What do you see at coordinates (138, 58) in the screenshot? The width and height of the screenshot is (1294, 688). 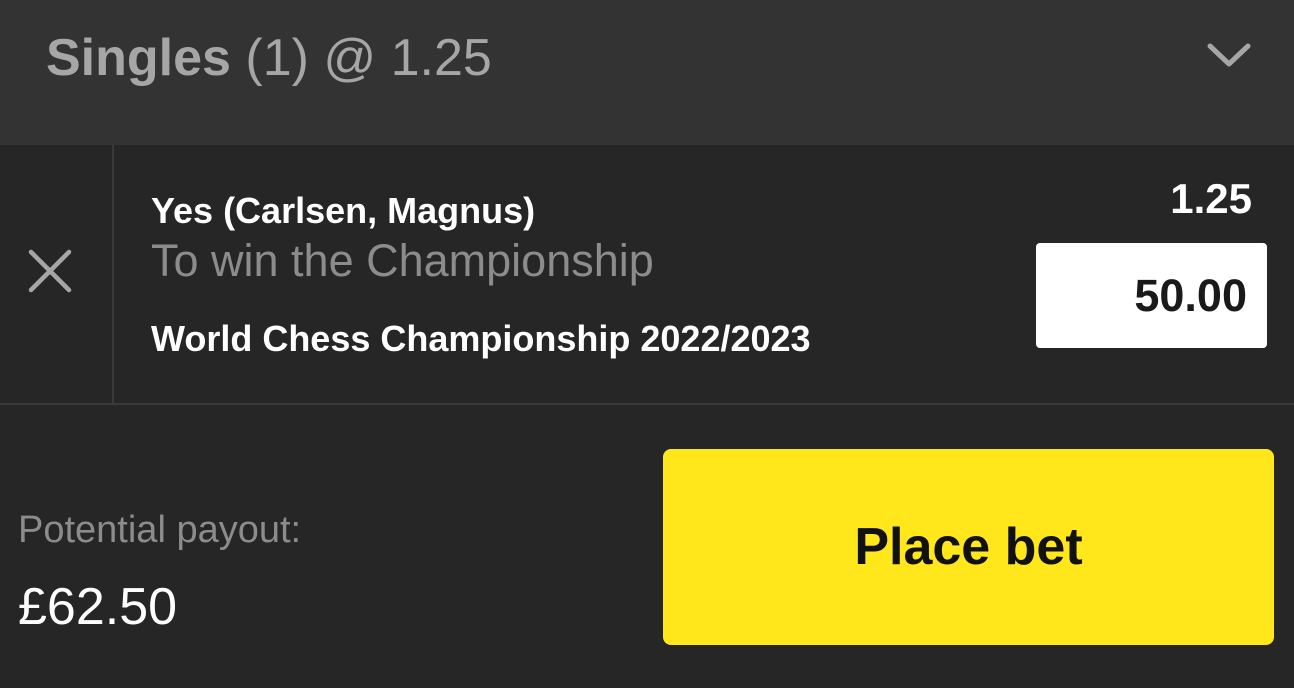 I see `bet-type-label: Singles` at bounding box center [138, 58].